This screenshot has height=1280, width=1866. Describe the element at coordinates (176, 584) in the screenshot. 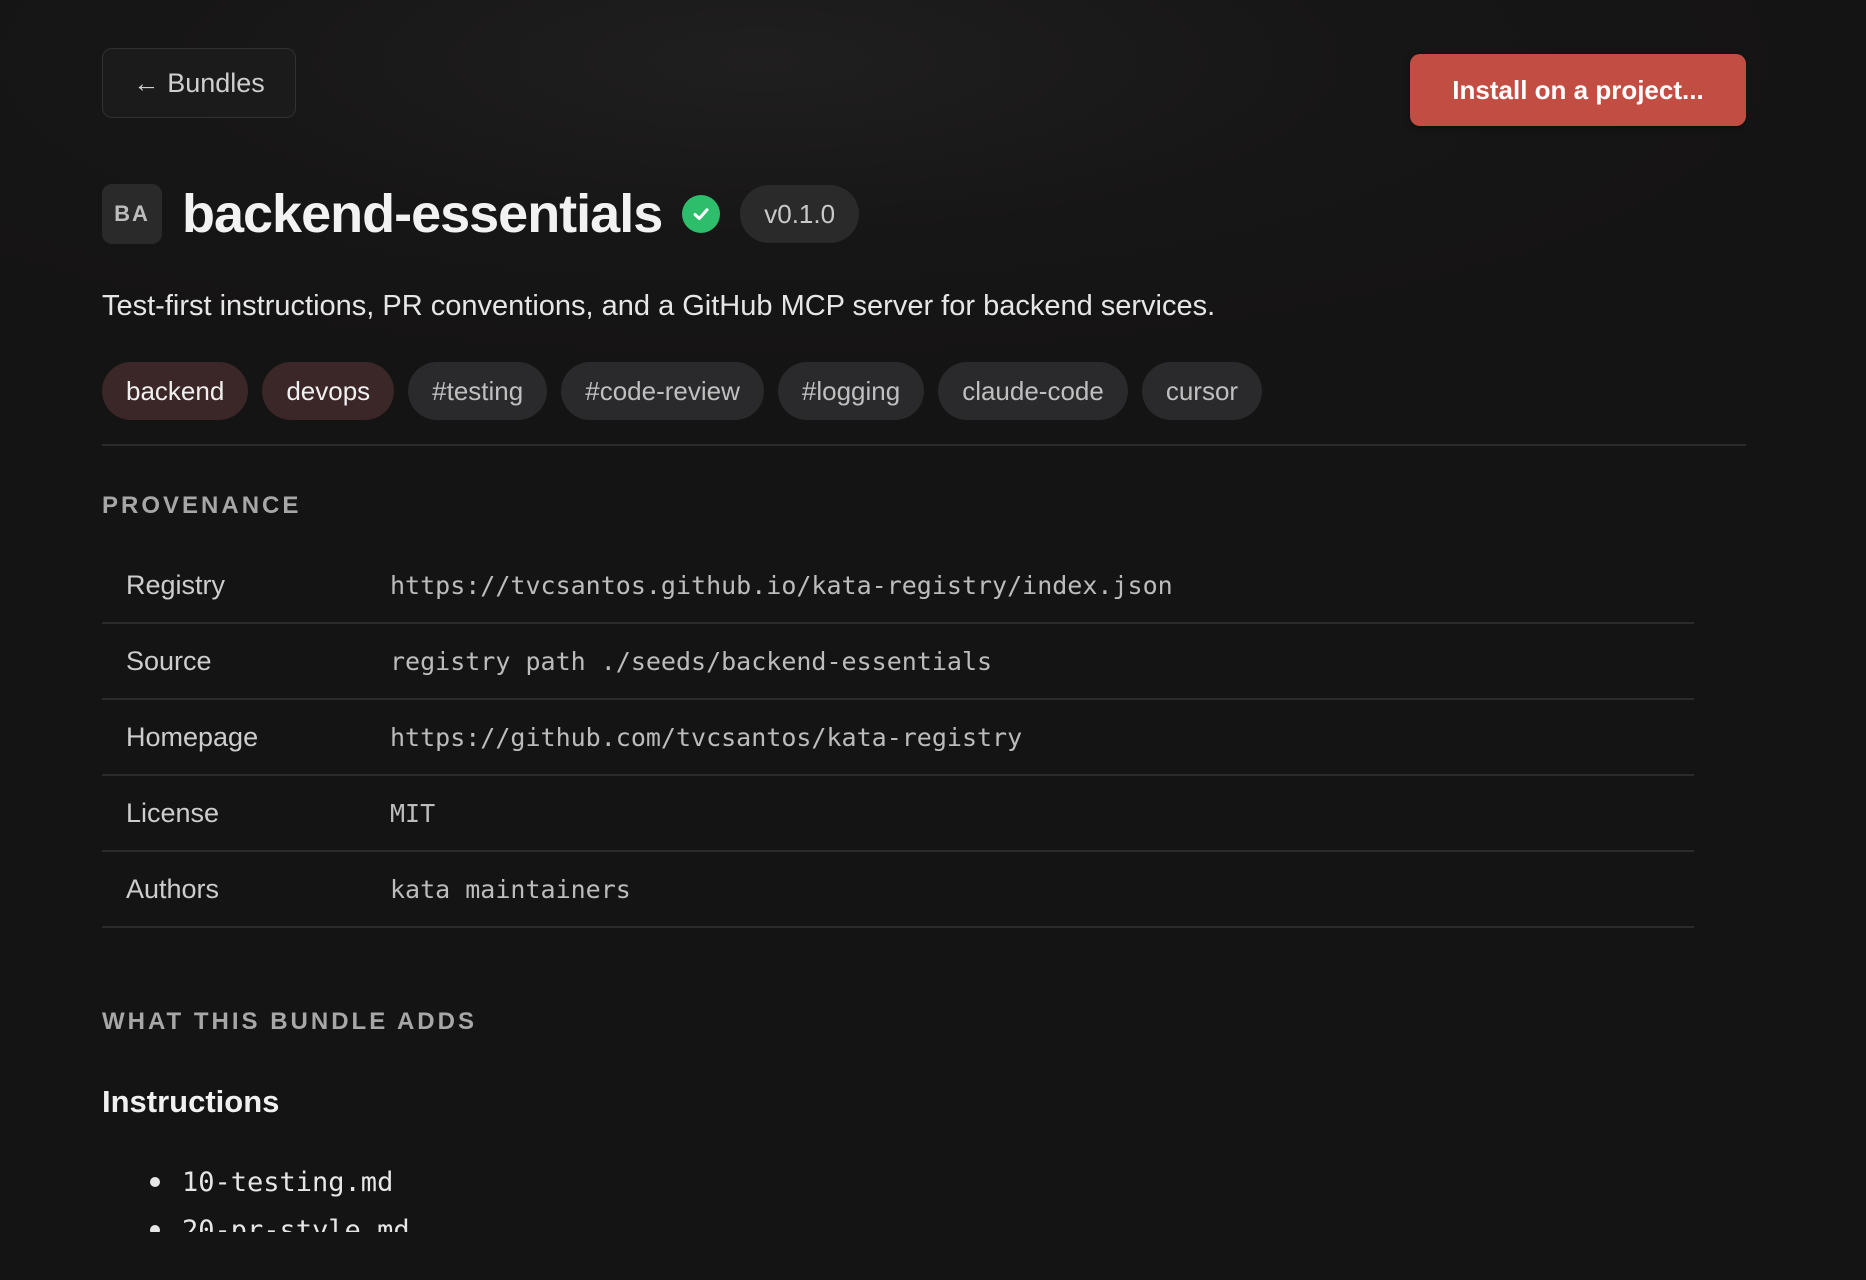

I see `provenance-key: Registry` at that location.